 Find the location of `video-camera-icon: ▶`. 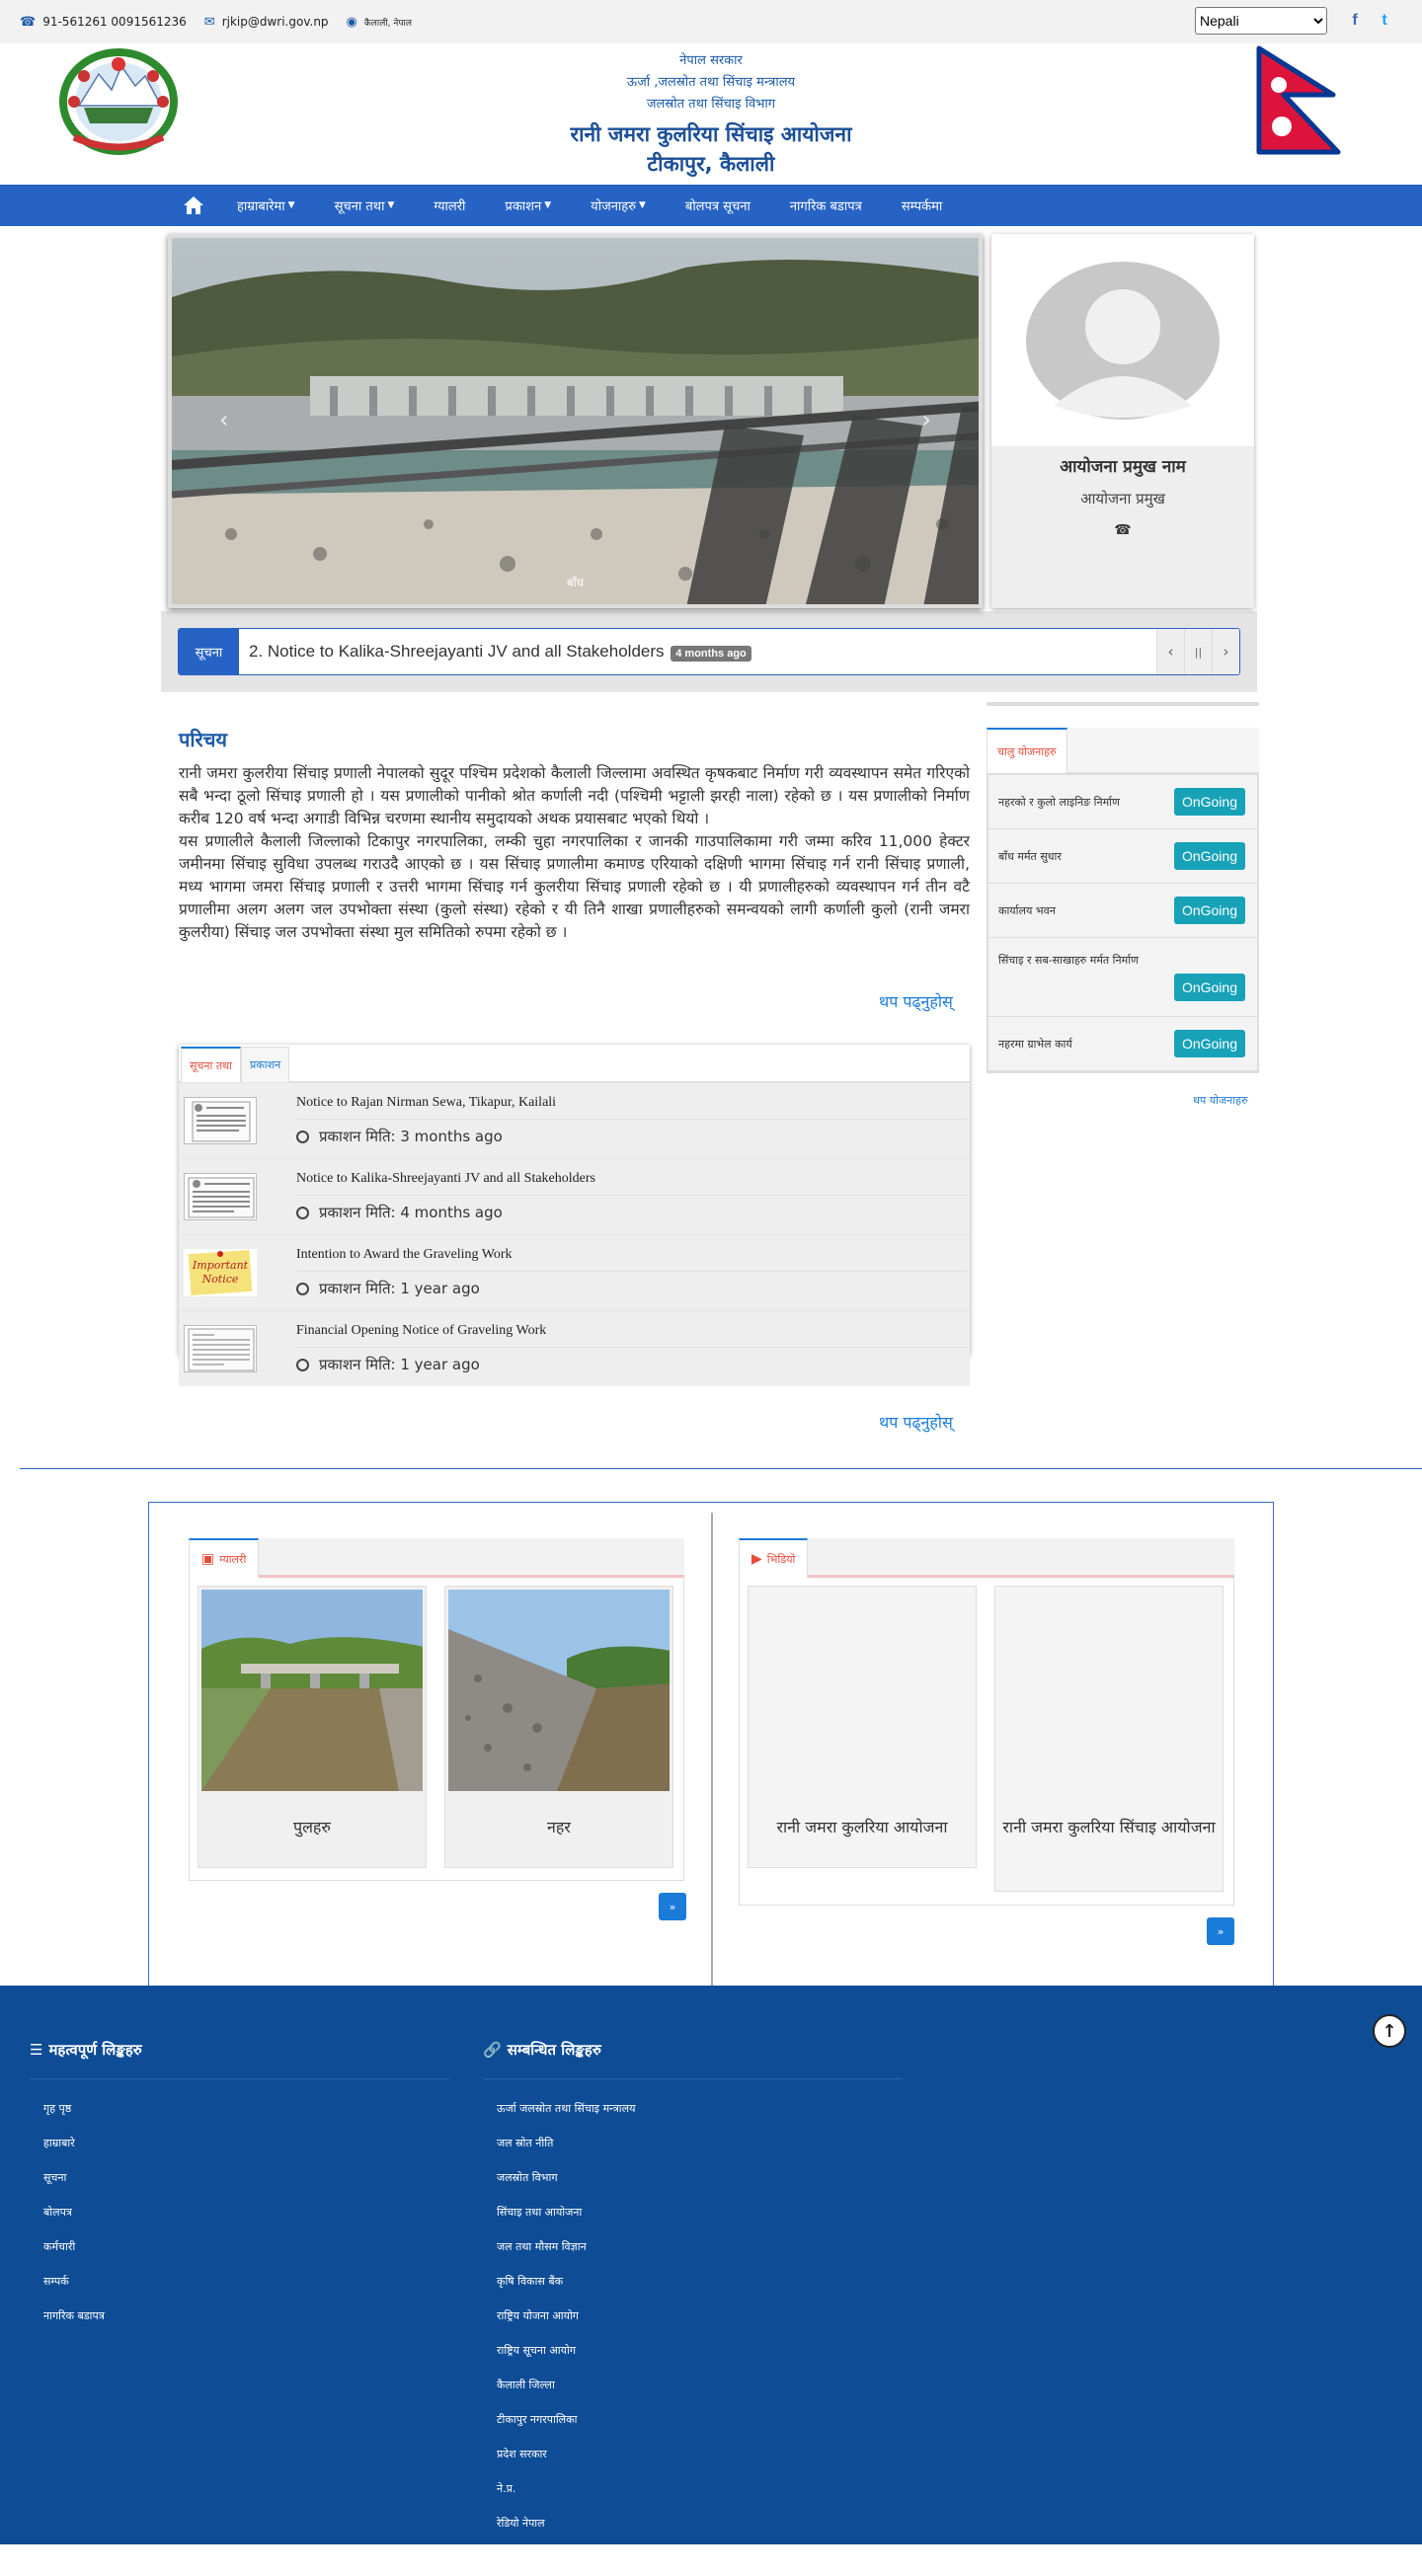

video-camera-icon: ▶ is located at coordinates (757, 1559).